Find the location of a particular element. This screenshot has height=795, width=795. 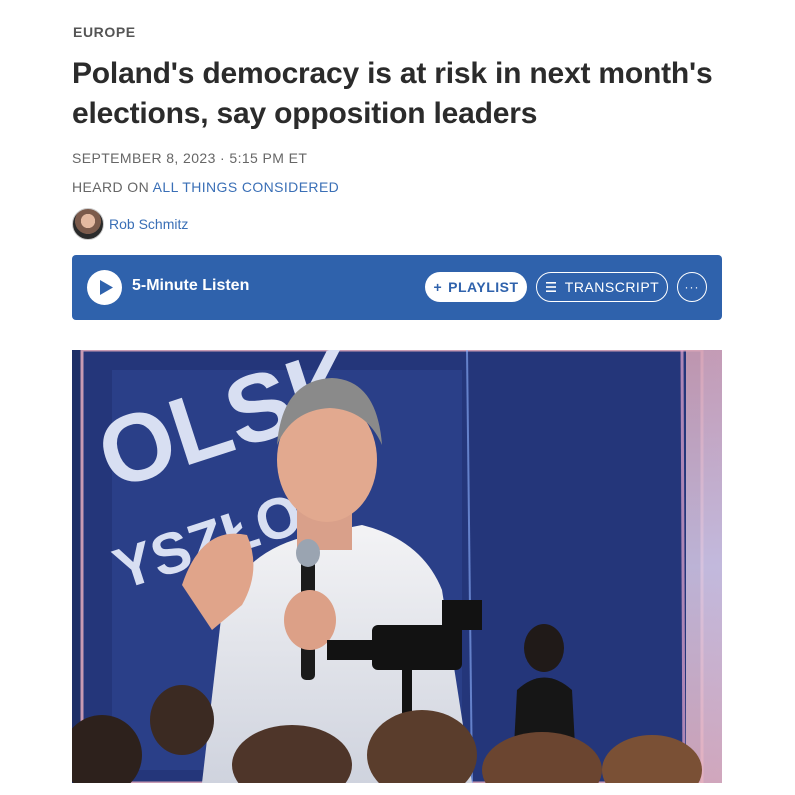

add-to-playlist-button: + PLAYLIST is located at coordinates (476, 287).